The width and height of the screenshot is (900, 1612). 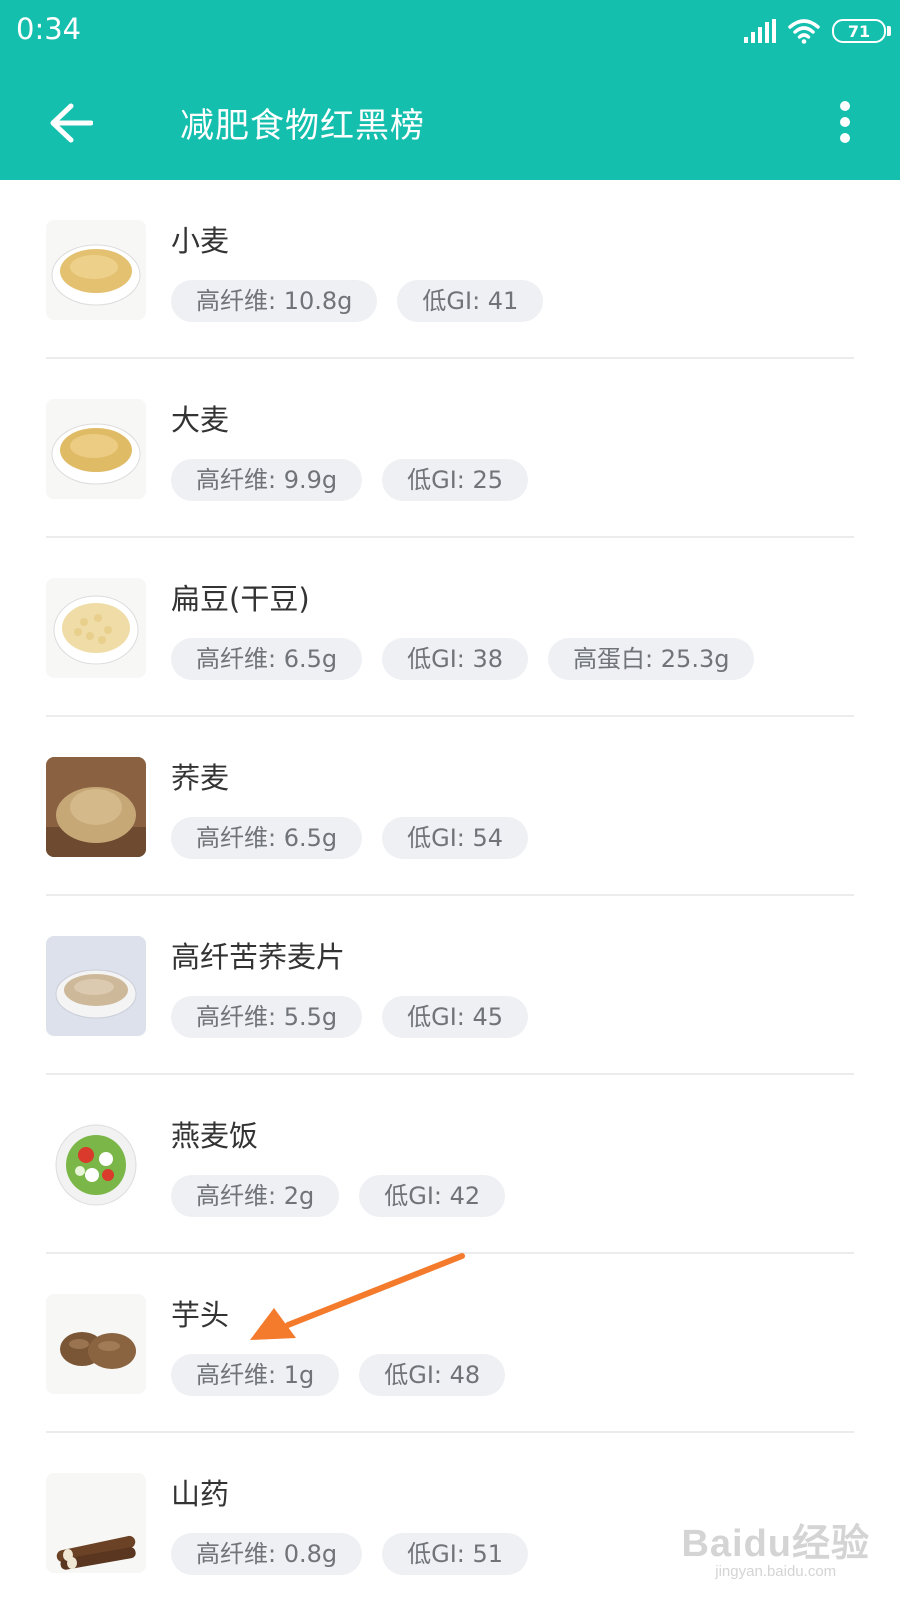 What do you see at coordinates (200, 778) in the screenshot?
I see `food-name: 荞麦` at bounding box center [200, 778].